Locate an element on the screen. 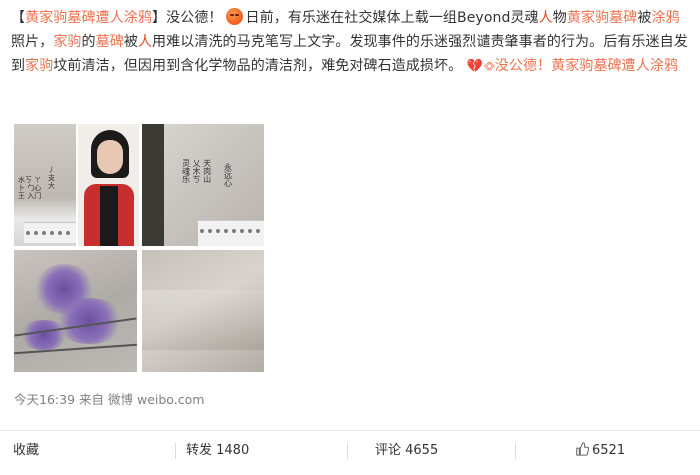 This screenshot has width=700, height=475. repost-button: 转发 1480 is located at coordinates (217, 453).